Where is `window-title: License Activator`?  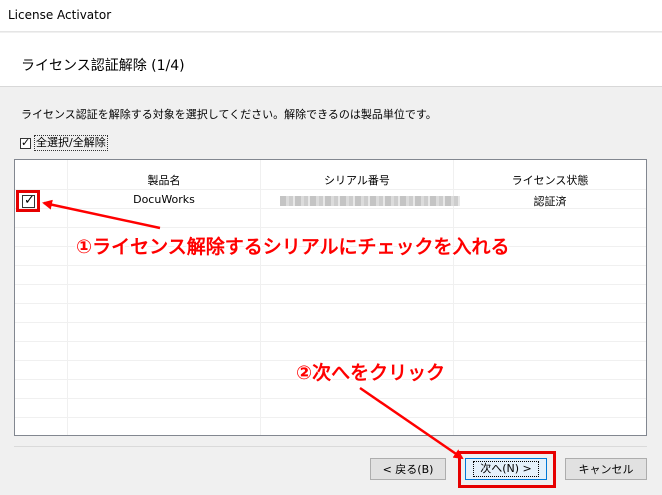
window-title: License Activator is located at coordinates (60, 15).